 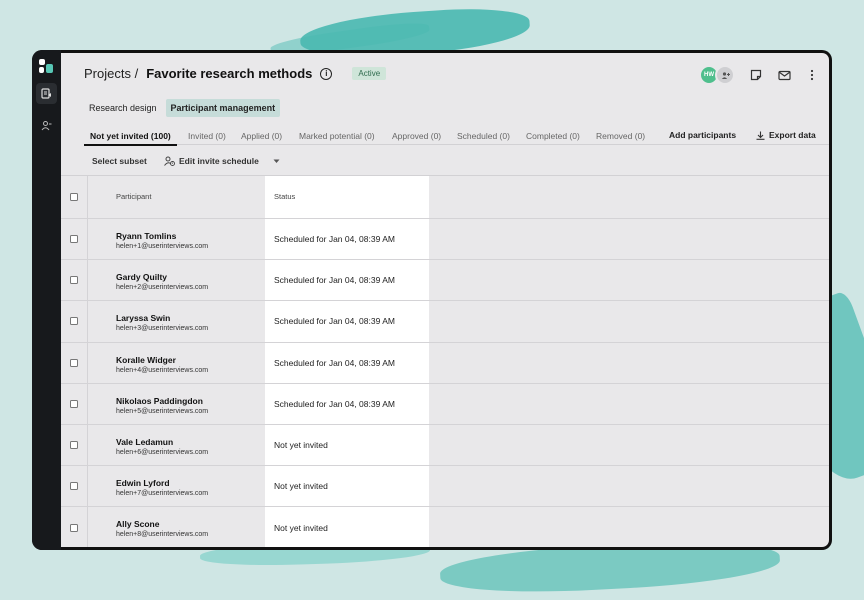 What do you see at coordinates (483, 136) in the screenshot?
I see `tab-scheduled: Scheduled (0)` at bounding box center [483, 136].